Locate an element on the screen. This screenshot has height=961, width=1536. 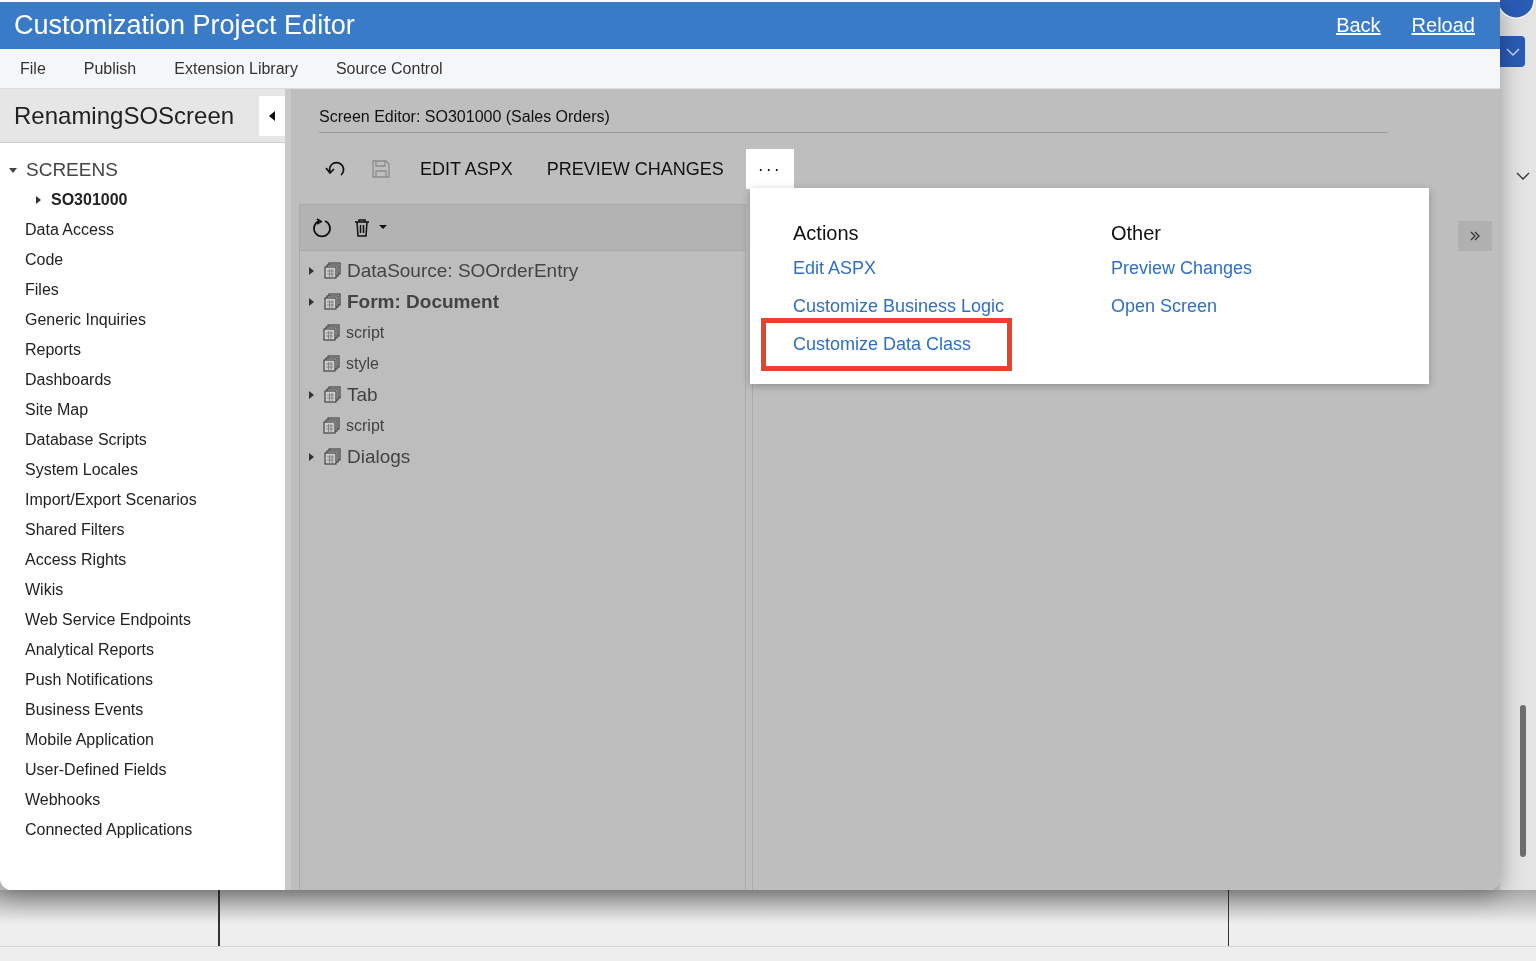
collapse-button is located at coordinates (272, 115).